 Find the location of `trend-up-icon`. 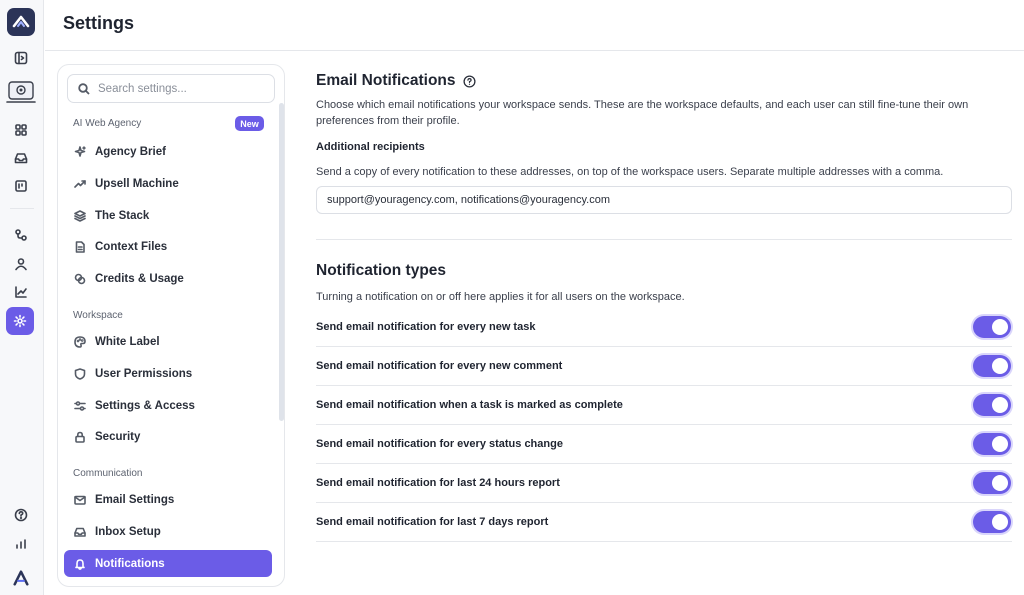

trend-up-icon is located at coordinates (80, 183).